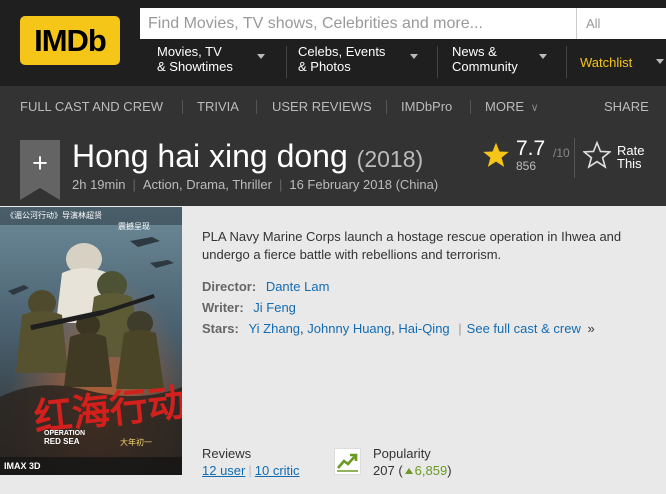 This screenshot has width=666, height=494. What do you see at coordinates (400, 470) in the screenshot?
I see `popularity-open-paren: (` at bounding box center [400, 470].